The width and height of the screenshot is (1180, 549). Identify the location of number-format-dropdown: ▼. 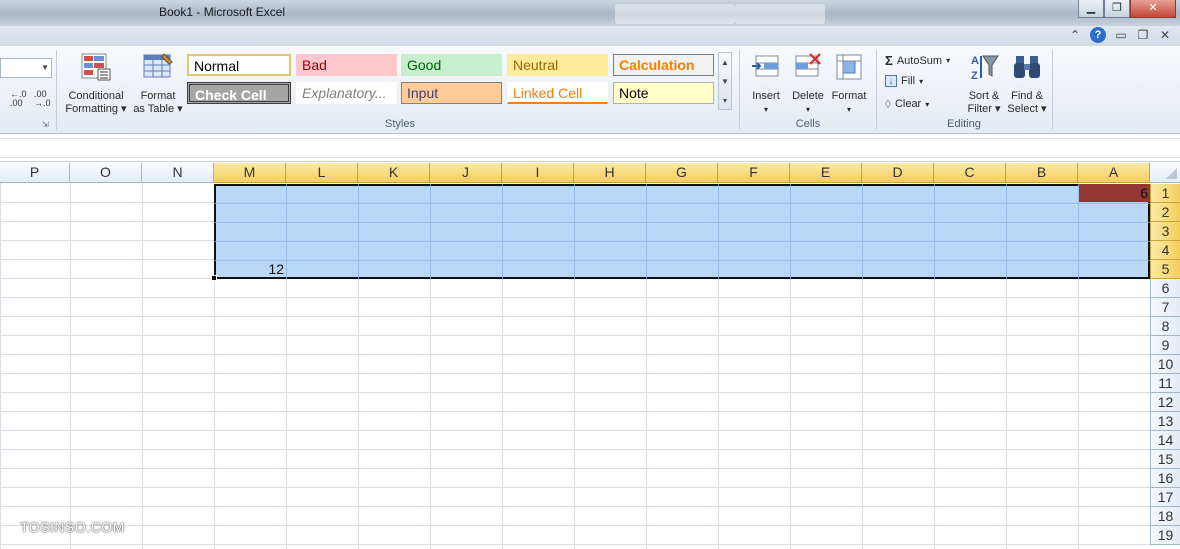
(26, 68).